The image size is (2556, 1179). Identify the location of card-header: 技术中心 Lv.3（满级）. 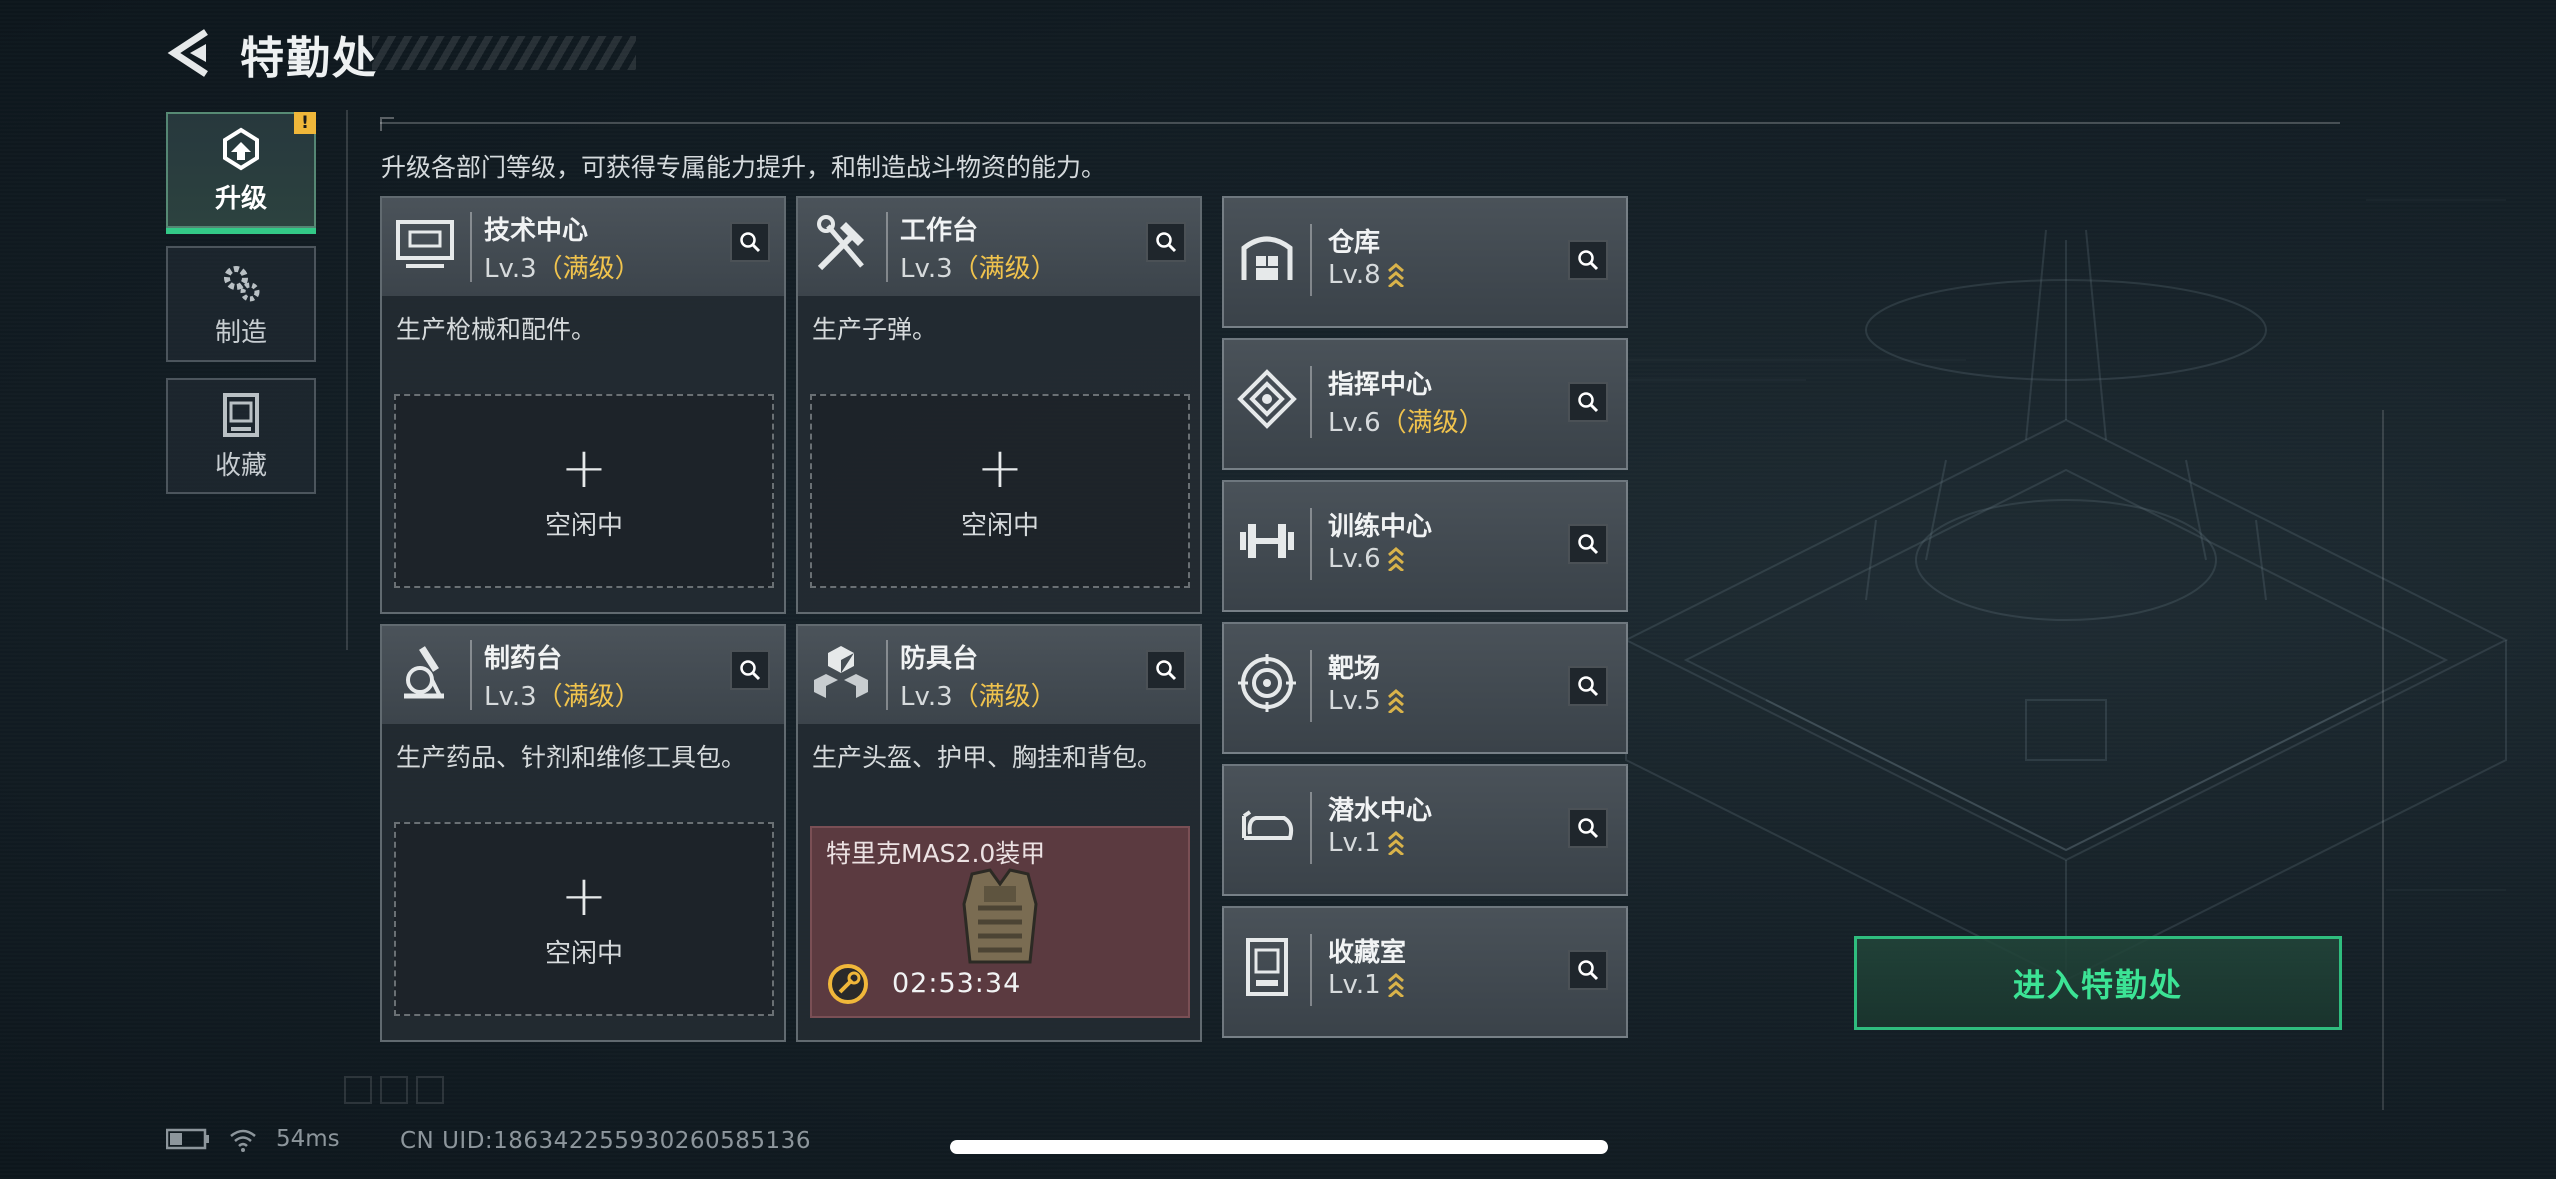
(583, 247).